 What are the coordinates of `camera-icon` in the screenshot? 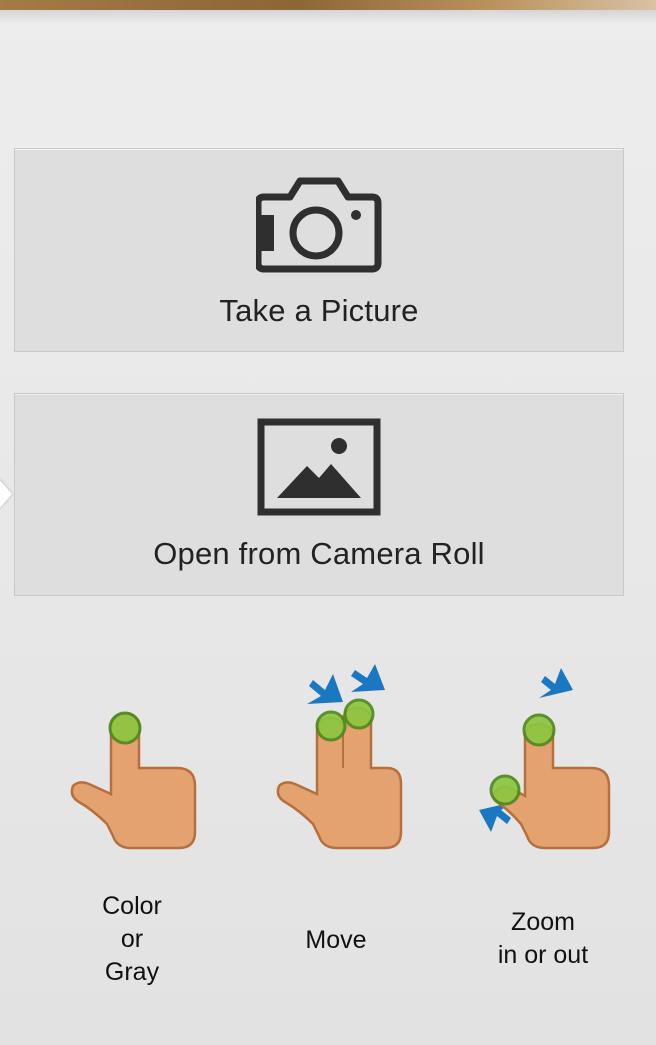 It's located at (318, 226).